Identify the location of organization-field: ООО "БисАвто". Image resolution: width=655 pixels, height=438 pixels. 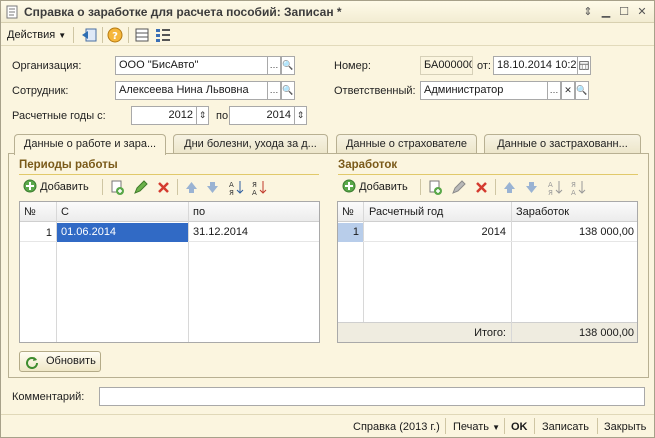
(191, 65).